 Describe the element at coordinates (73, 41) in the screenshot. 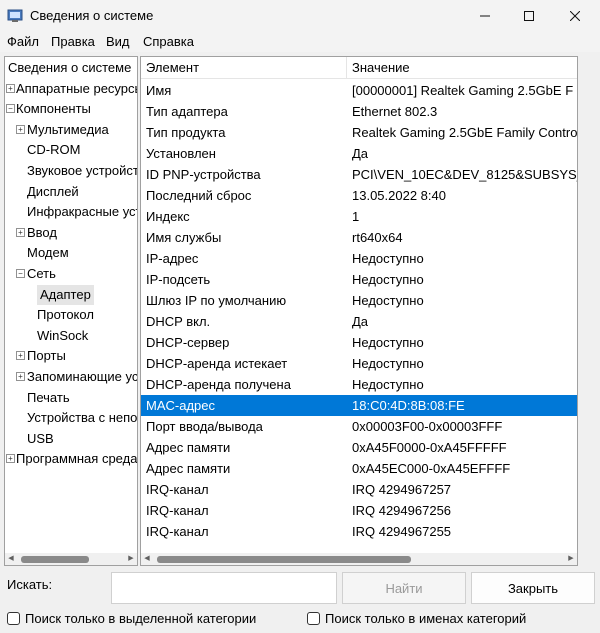

I see `menu-edit: Правка` at that location.